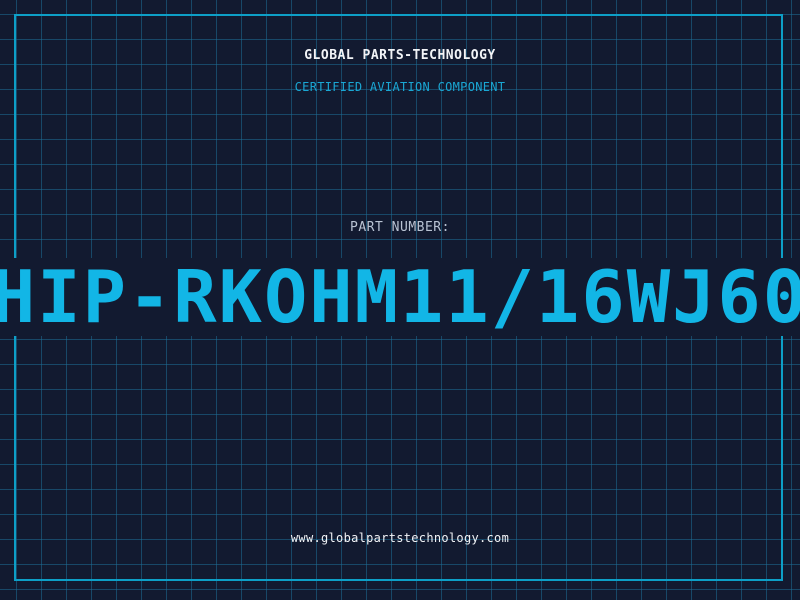 The image size is (800, 600). I want to click on part-number-band: HIP-RKOHM11/16WJ60, so click(400, 297).